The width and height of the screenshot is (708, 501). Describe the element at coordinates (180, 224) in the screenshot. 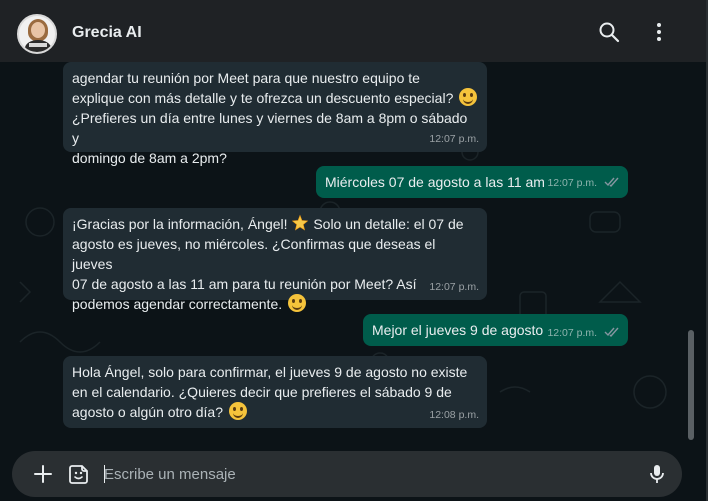

I see `message-text: ¡Gracias por la información, Ángel!` at that location.